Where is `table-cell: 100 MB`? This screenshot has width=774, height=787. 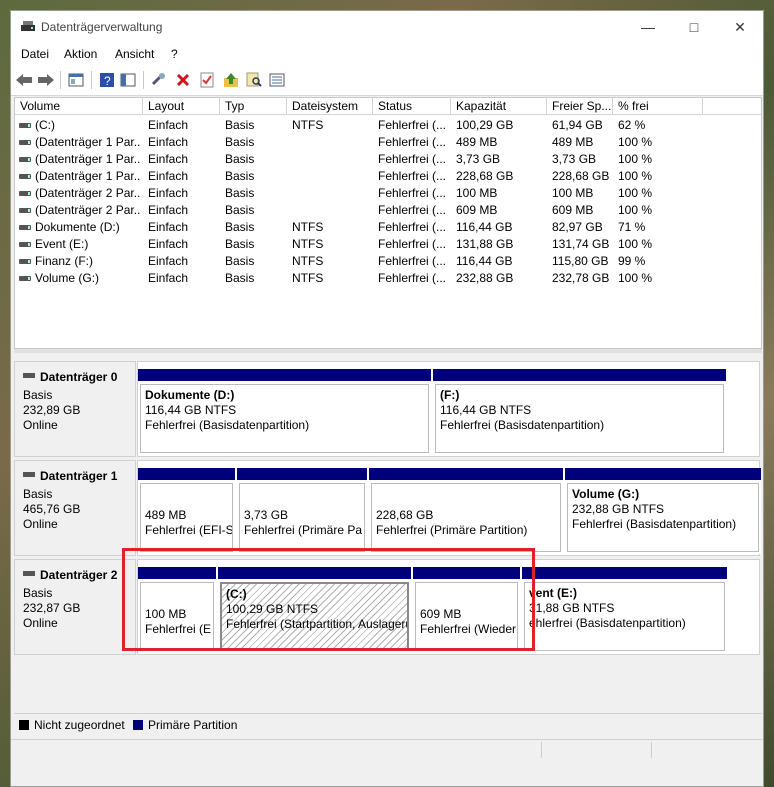 table-cell: 100 MB is located at coordinates (477, 193).